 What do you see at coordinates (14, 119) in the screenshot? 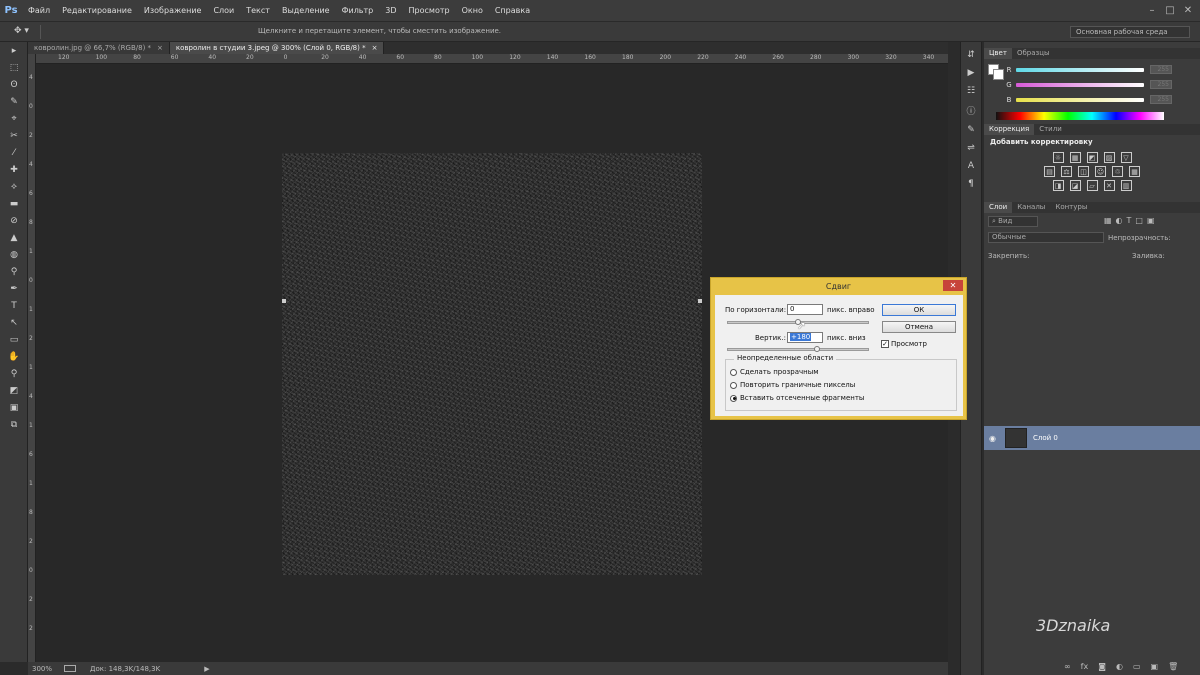
I see `crop-tool-icon: ⌖` at bounding box center [14, 119].